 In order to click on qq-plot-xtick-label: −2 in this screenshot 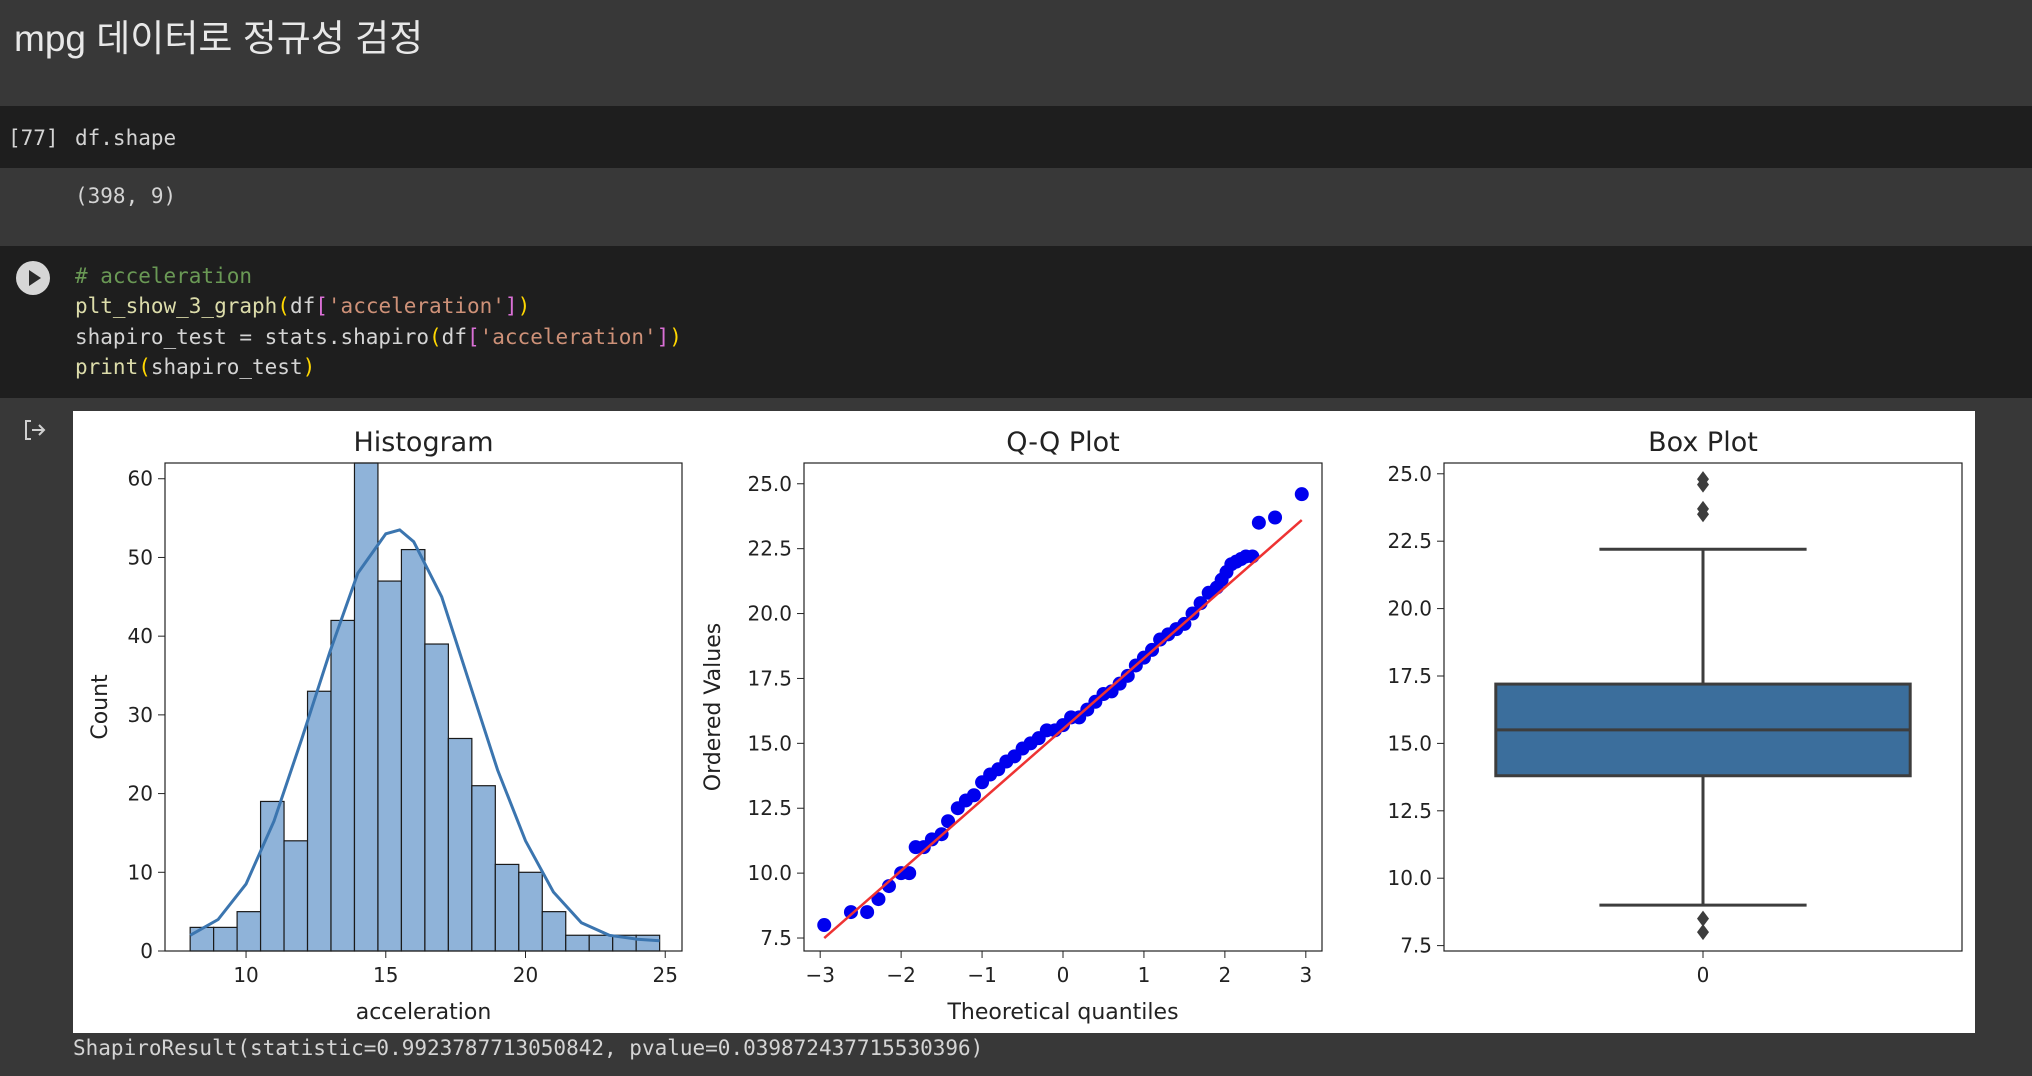, I will do `click(900, 975)`.